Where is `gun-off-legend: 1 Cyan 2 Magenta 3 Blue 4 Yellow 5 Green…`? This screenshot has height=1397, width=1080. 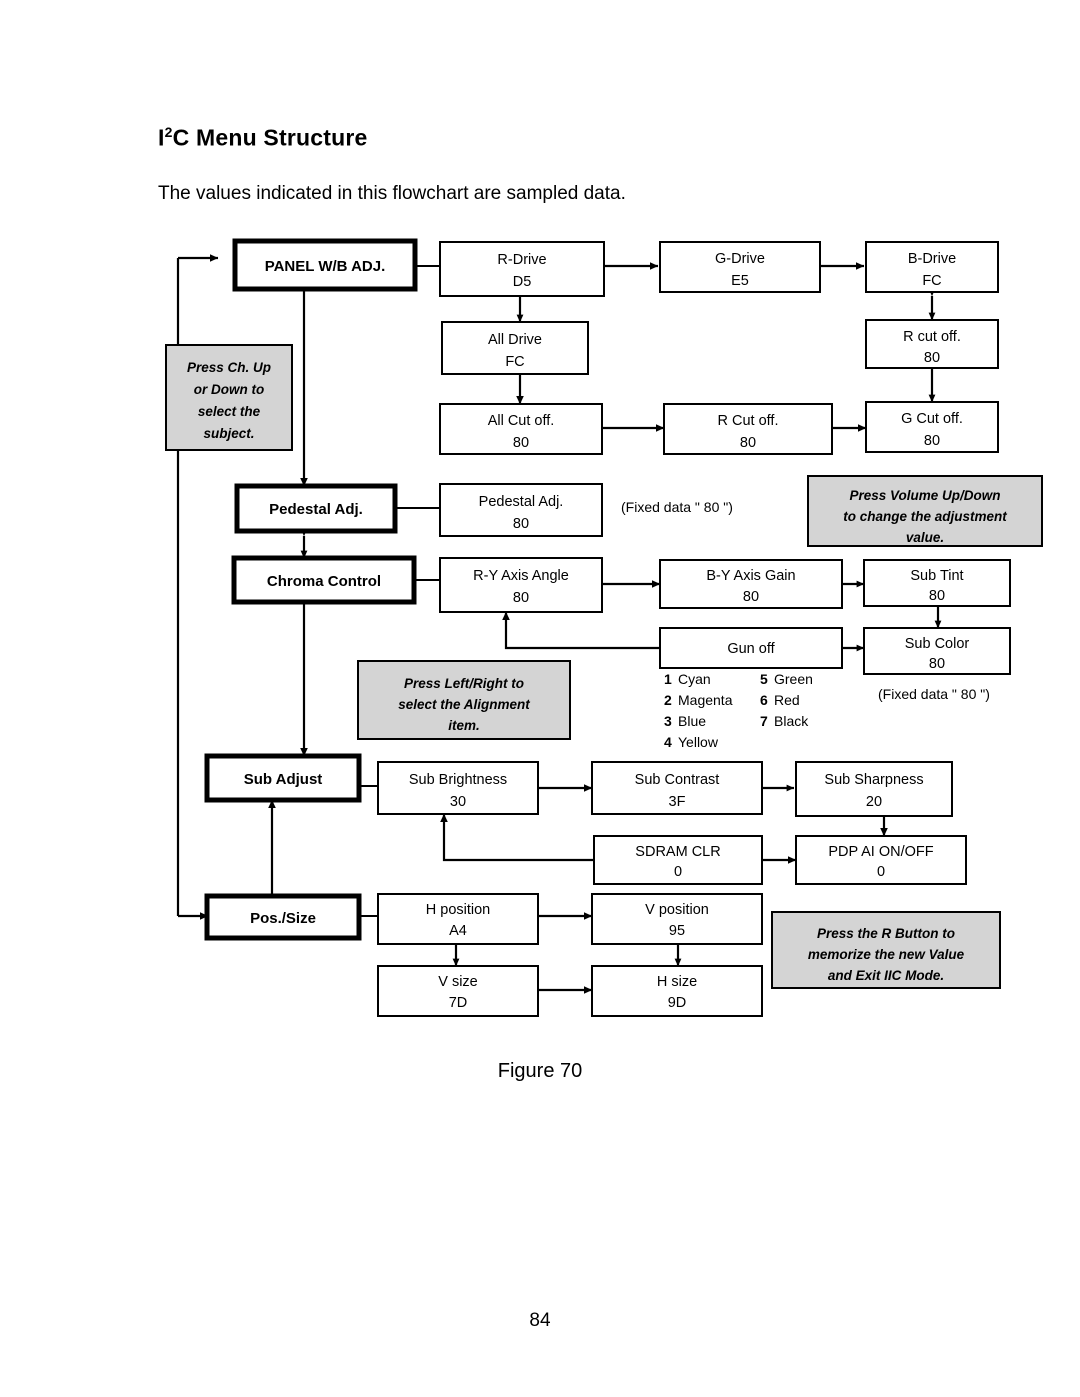
gun-off-legend: 1 Cyan 2 Magenta 3 Blue 4 Yellow 5 Green… is located at coordinates (738, 710).